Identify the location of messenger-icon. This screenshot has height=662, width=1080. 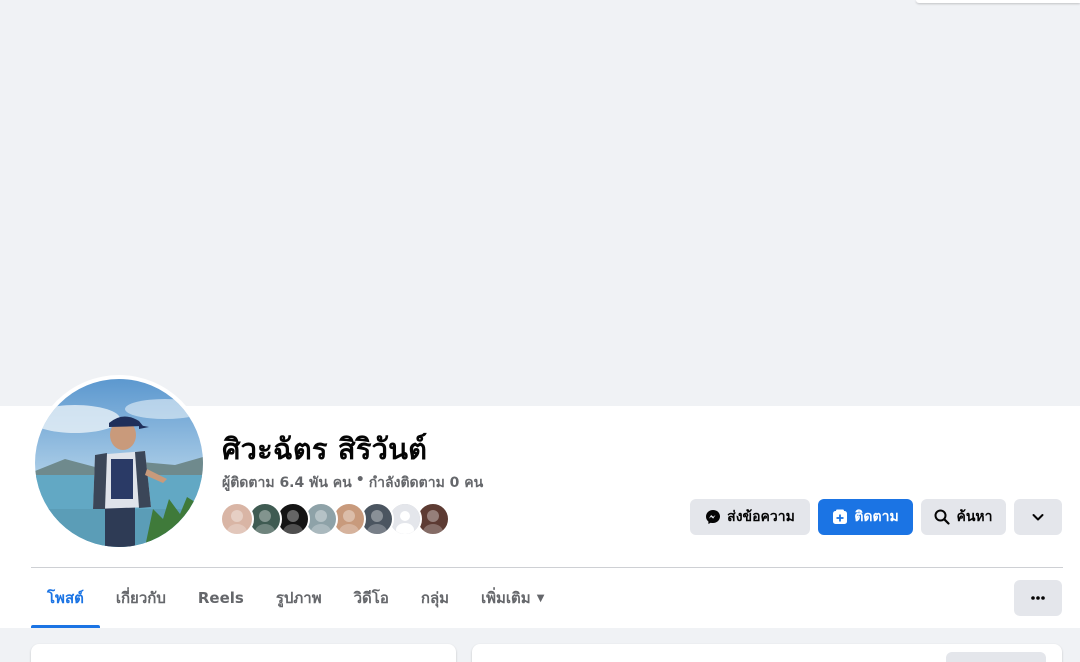
(713, 517).